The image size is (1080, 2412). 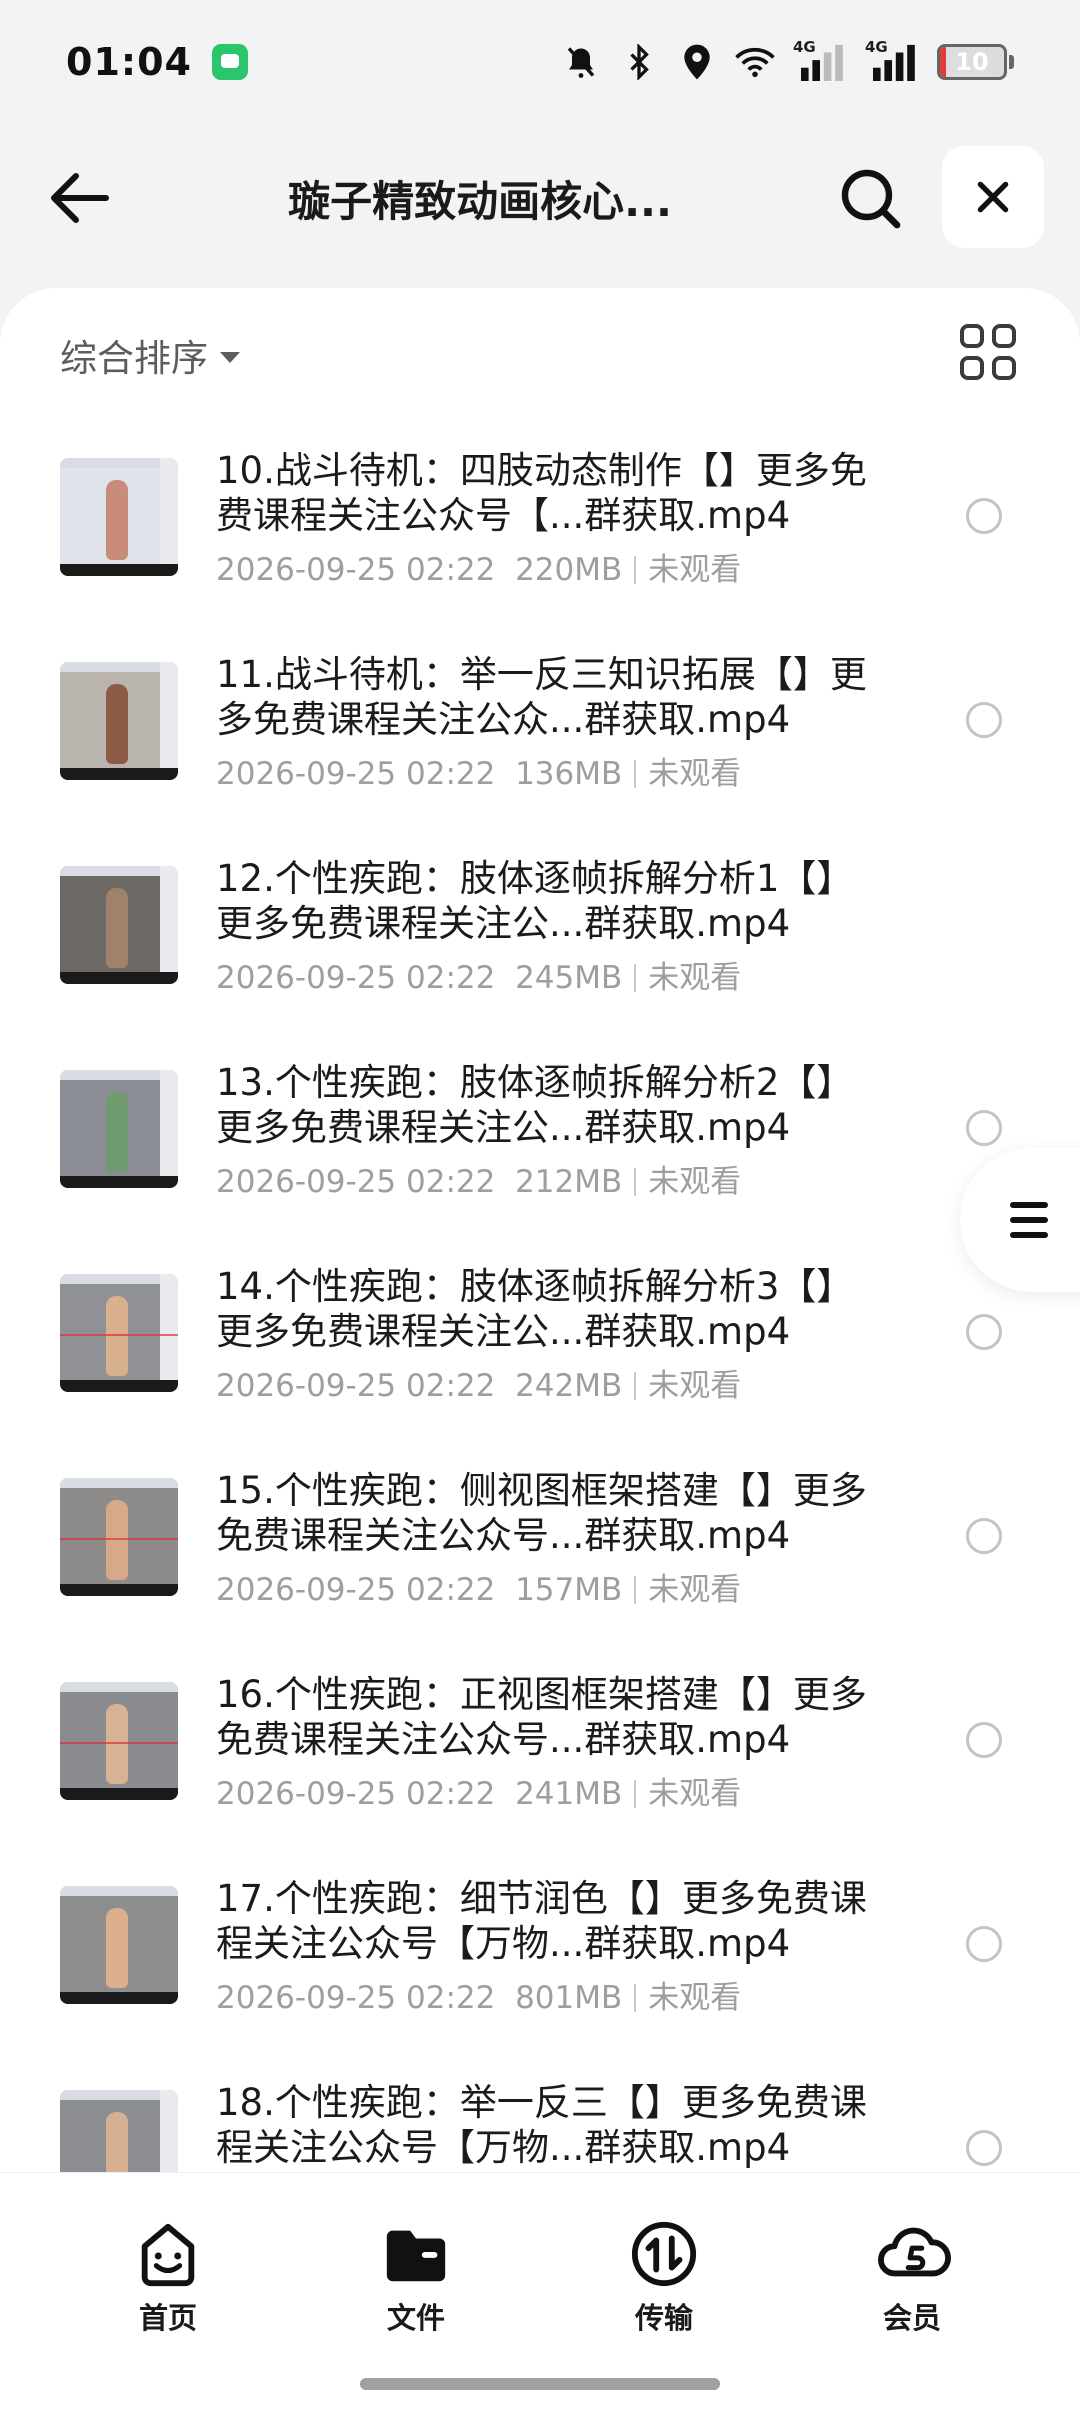 I want to click on menu-icon, so click(x=1029, y=1220).